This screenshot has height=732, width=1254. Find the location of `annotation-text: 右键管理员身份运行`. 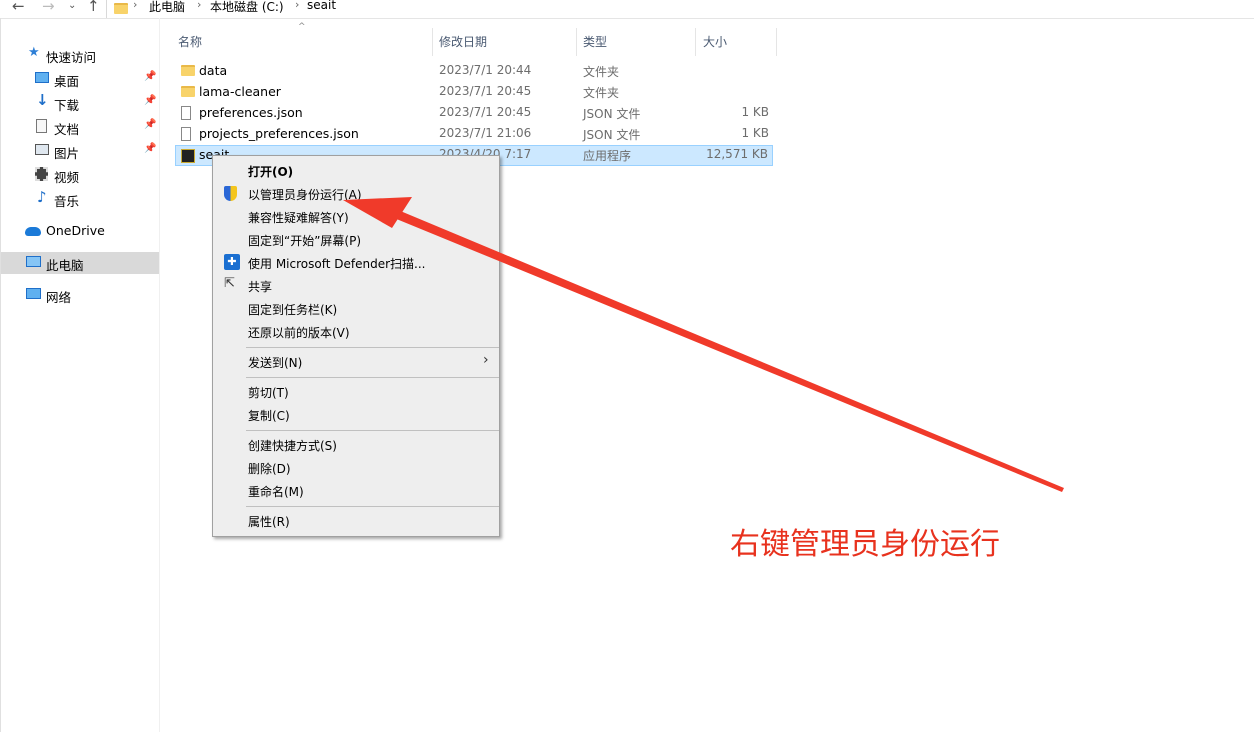

annotation-text: 右键管理员身份运行 is located at coordinates (865, 544).